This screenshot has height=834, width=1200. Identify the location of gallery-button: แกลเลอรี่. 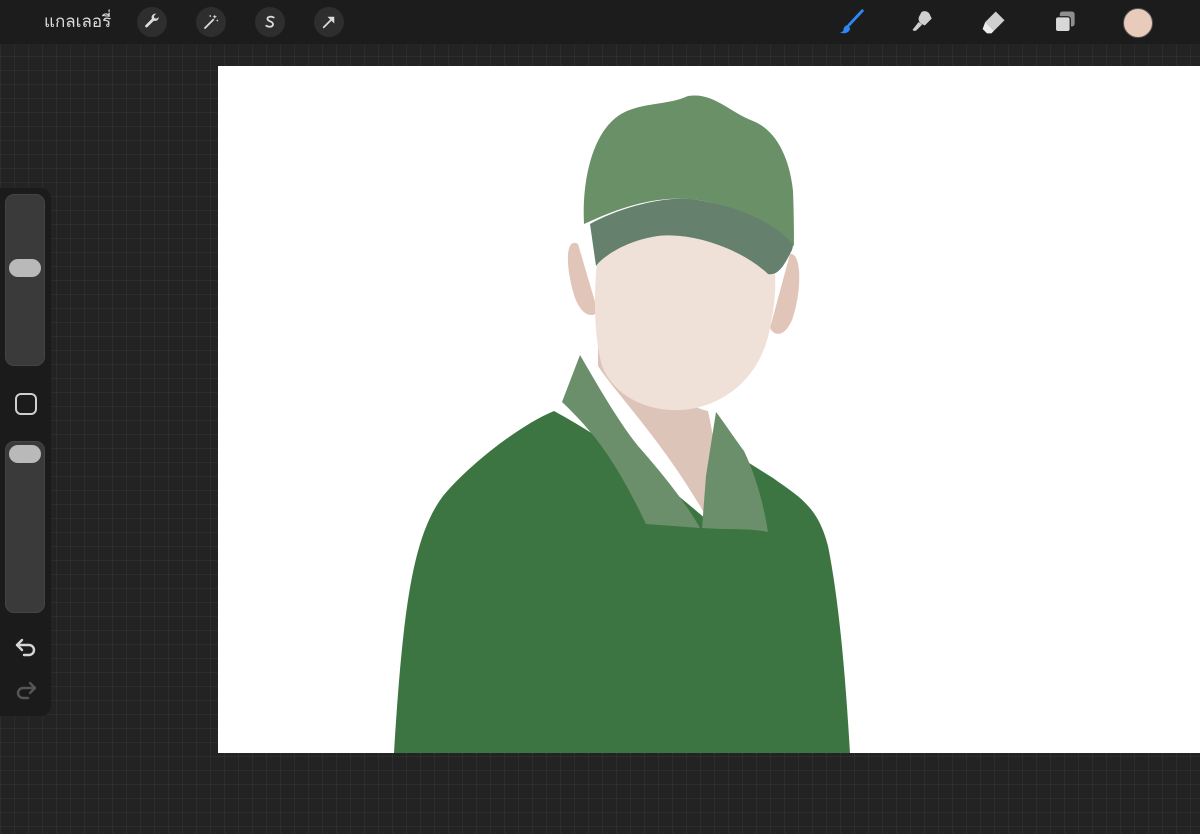
(77, 22).